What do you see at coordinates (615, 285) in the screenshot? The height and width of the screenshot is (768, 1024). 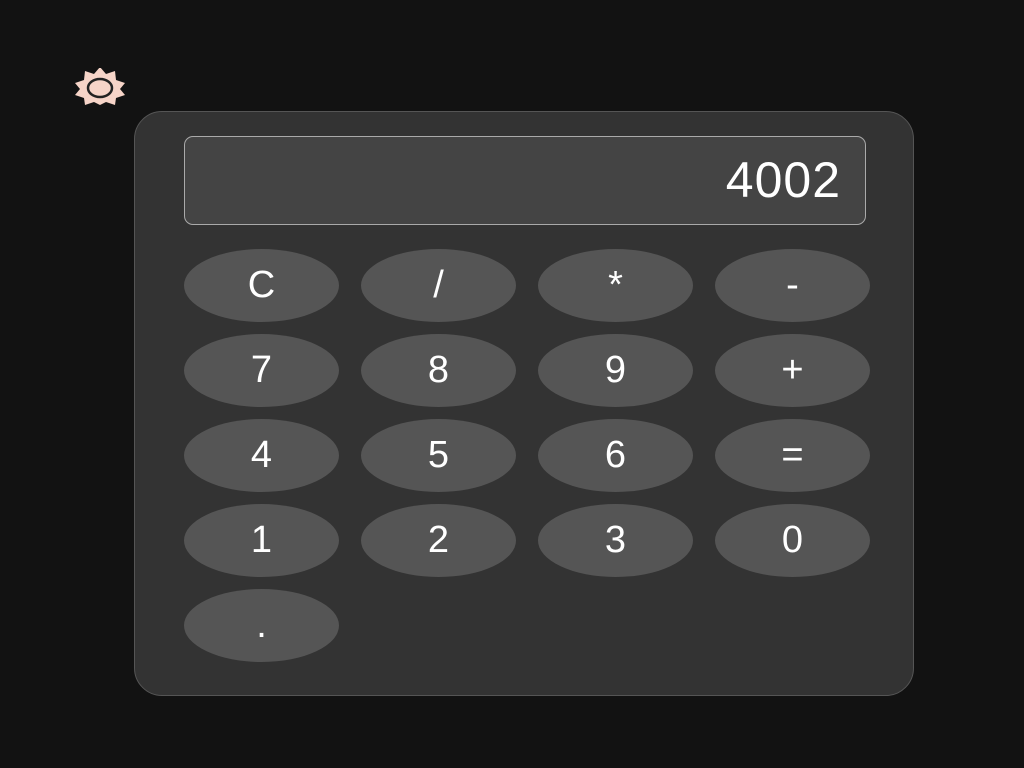 I see `multiply-button: *` at bounding box center [615, 285].